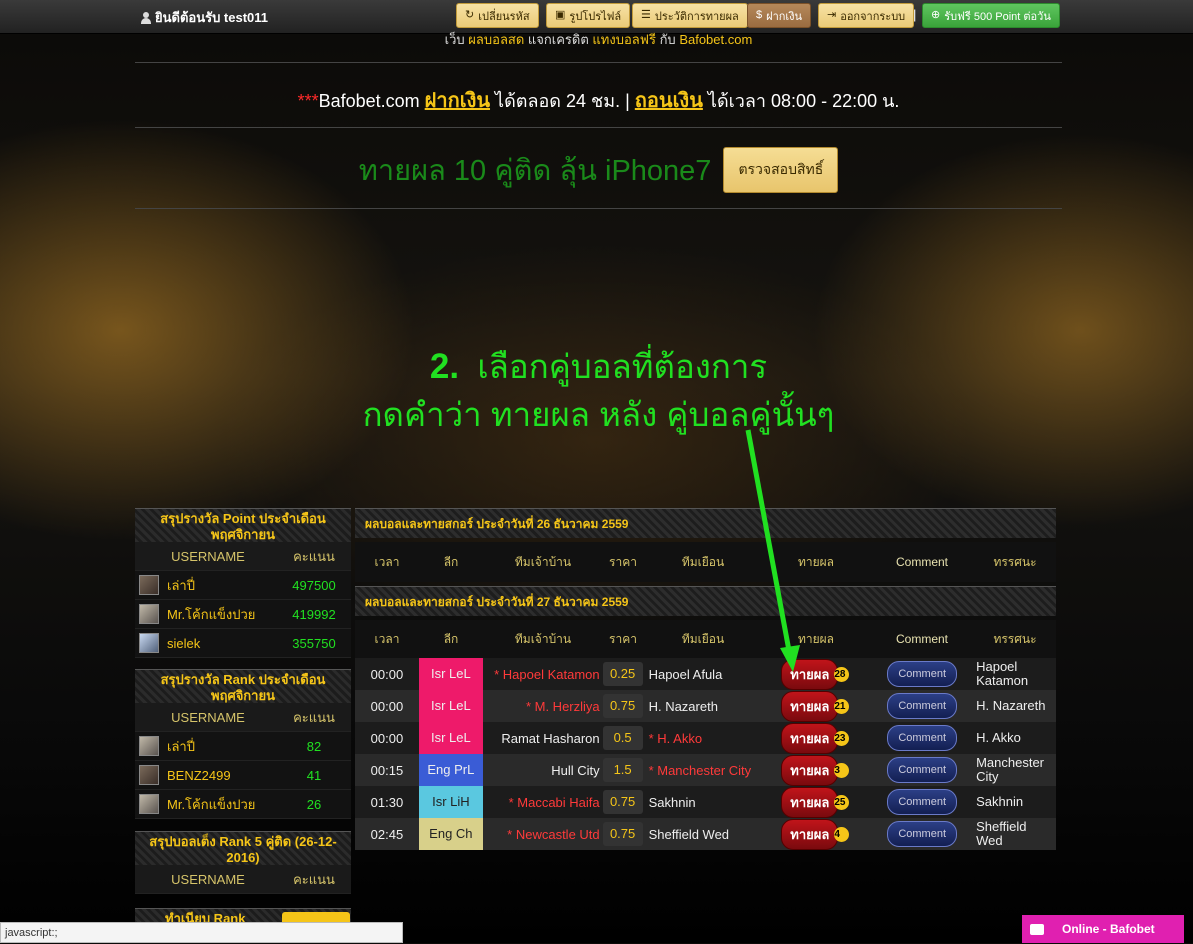 Image resolution: width=1193 pixels, height=944 pixels. What do you see at coordinates (759, 15) in the screenshot?
I see `dollar-icon: $` at bounding box center [759, 15].